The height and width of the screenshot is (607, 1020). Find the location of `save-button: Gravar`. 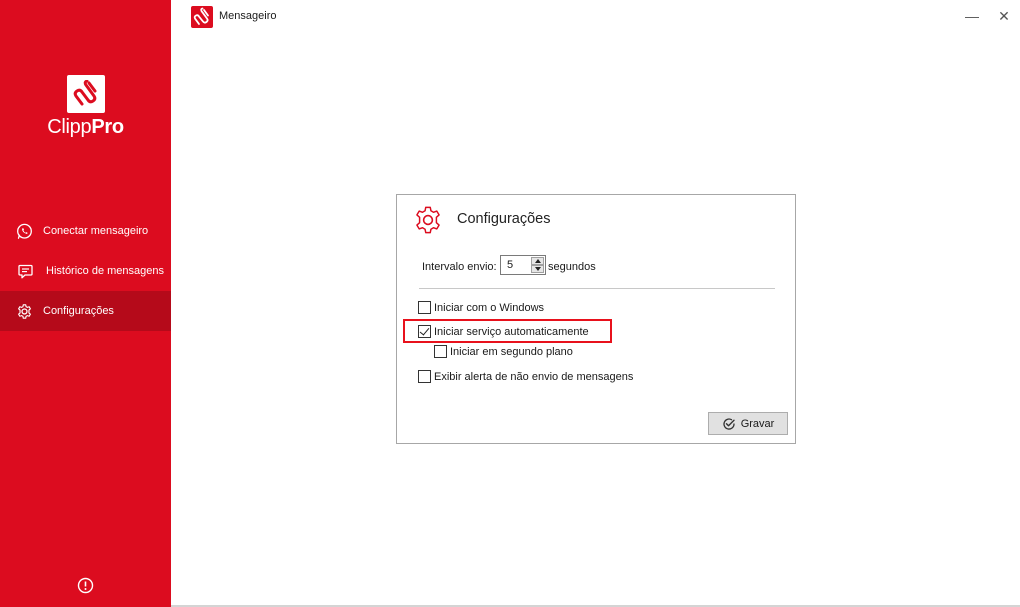

save-button: Gravar is located at coordinates (748, 423).